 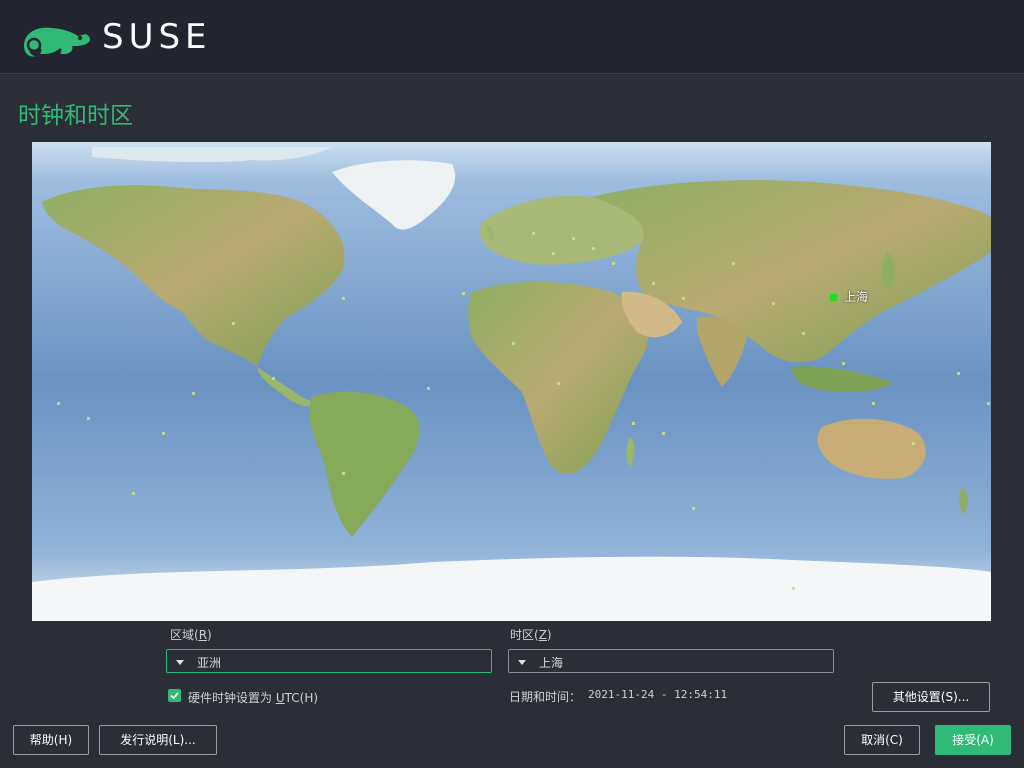 I want to click on hwclock-label-rest: TC(H), so click(x=301, y=698).